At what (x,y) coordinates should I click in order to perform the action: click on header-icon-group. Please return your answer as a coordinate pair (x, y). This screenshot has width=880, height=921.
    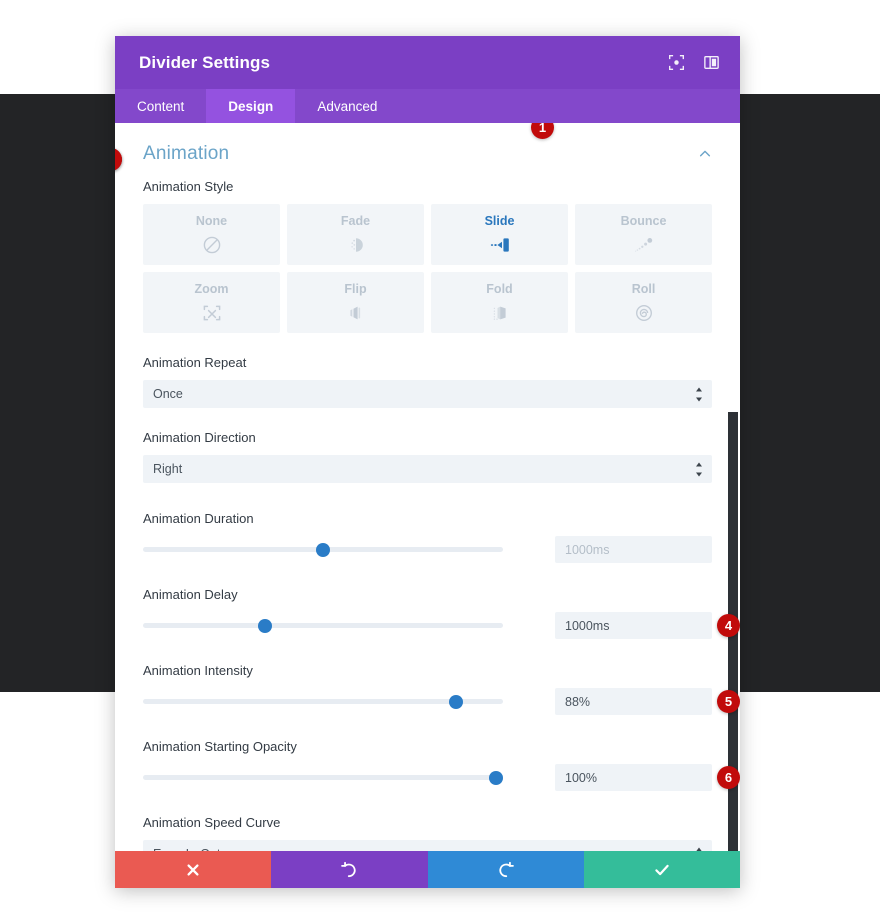
    Looking at the image, I should click on (694, 62).